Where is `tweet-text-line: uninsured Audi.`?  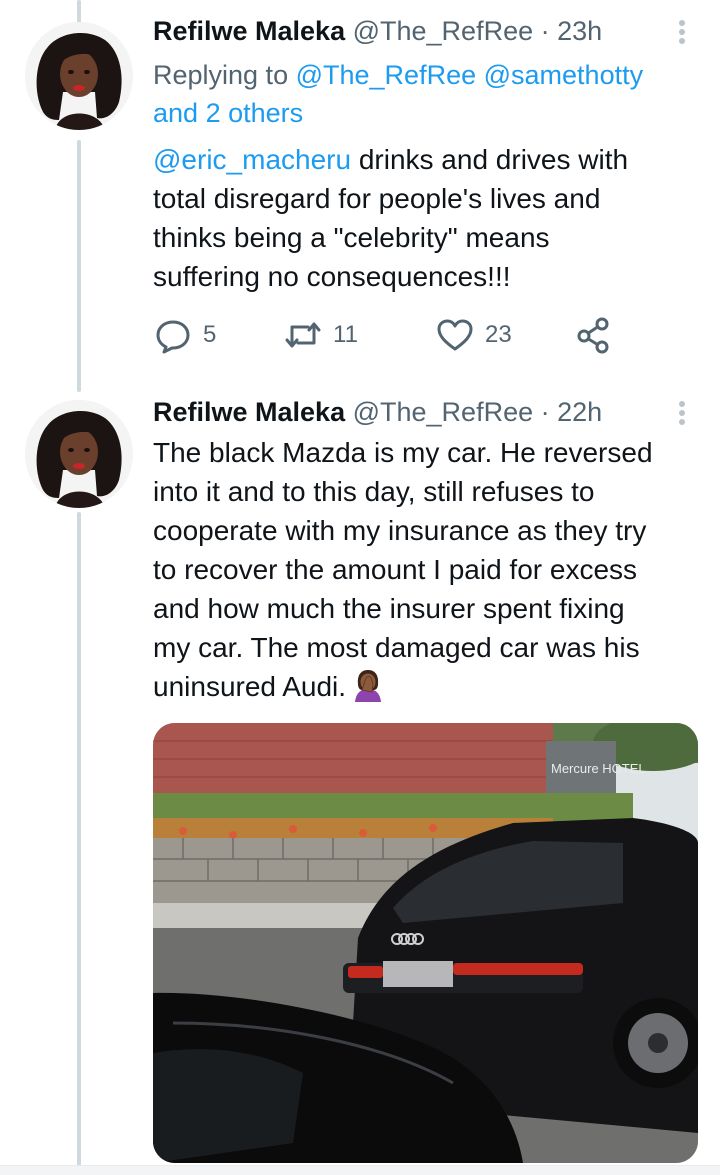 tweet-text-line: uninsured Audi. is located at coordinates (425, 686).